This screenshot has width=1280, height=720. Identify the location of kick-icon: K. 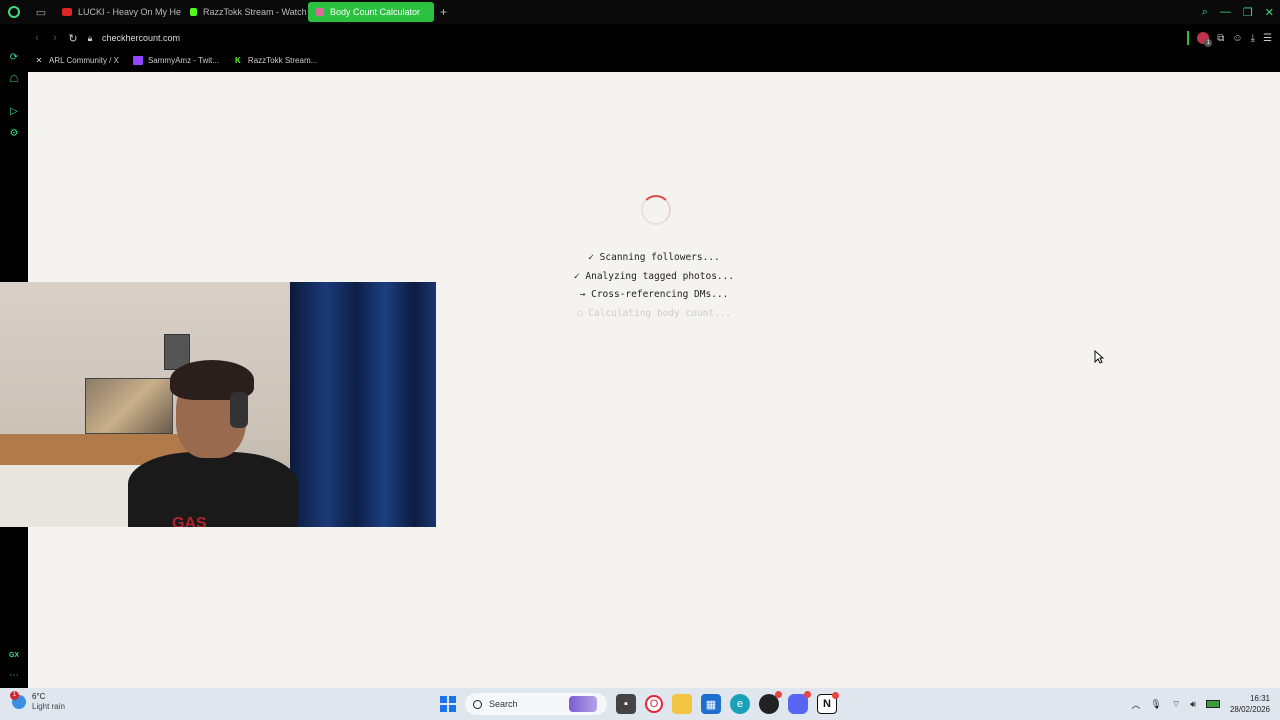
(238, 60).